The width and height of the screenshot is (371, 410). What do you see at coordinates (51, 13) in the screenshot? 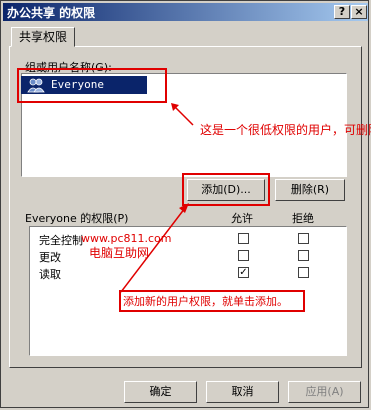
I see `window-title: 办公共享 的权限` at bounding box center [51, 13].